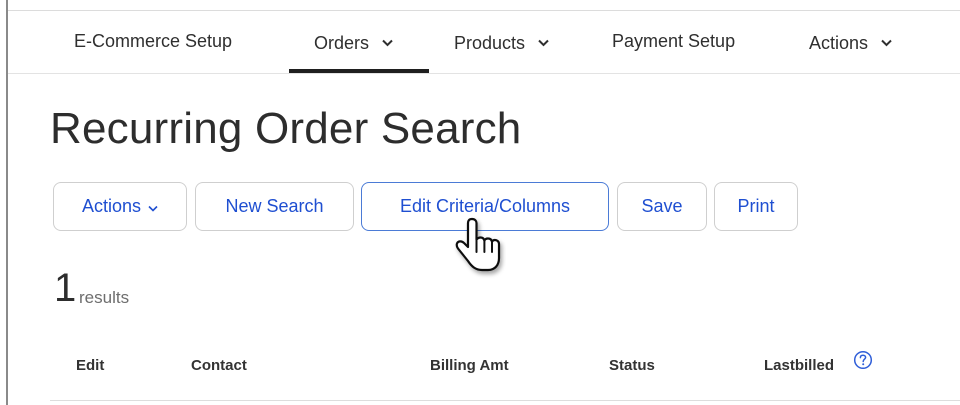  Describe the element at coordinates (65, 288) in the screenshot. I see `results-count: 1` at that location.